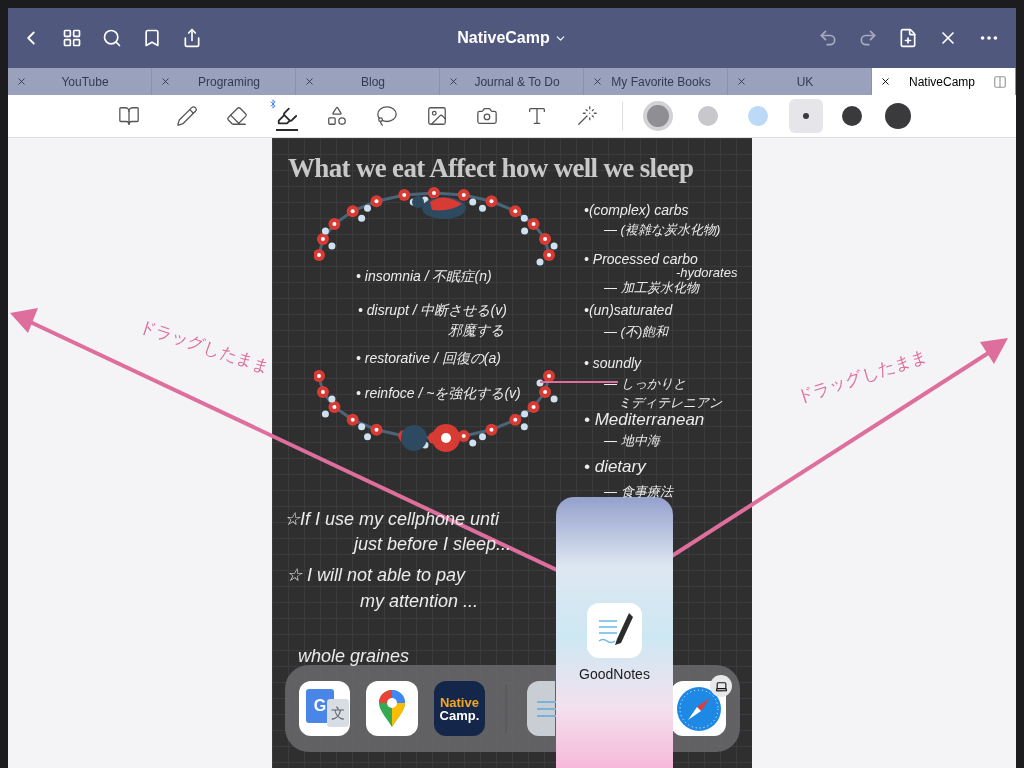 The height and width of the screenshot is (768, 1024). What do you see at coordinates (908, 38) in the screenshot?
I see `add-page-icon` at bounding box center [908, 38].